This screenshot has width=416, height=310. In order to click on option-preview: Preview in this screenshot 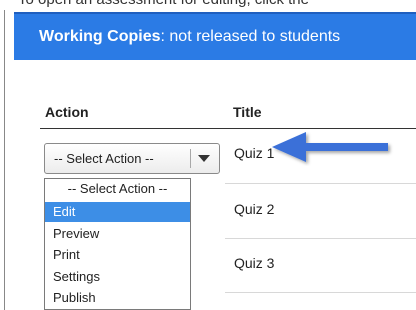, I will do `click(117, 234)`.